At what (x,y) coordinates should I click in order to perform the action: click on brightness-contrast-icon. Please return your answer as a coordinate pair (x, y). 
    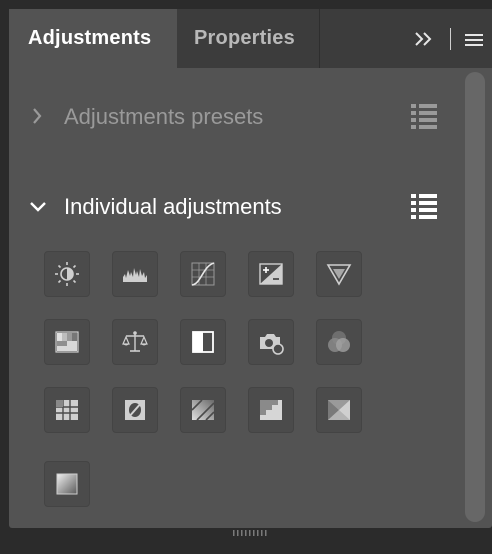
    Looking at the image, I should click on (67, 274).